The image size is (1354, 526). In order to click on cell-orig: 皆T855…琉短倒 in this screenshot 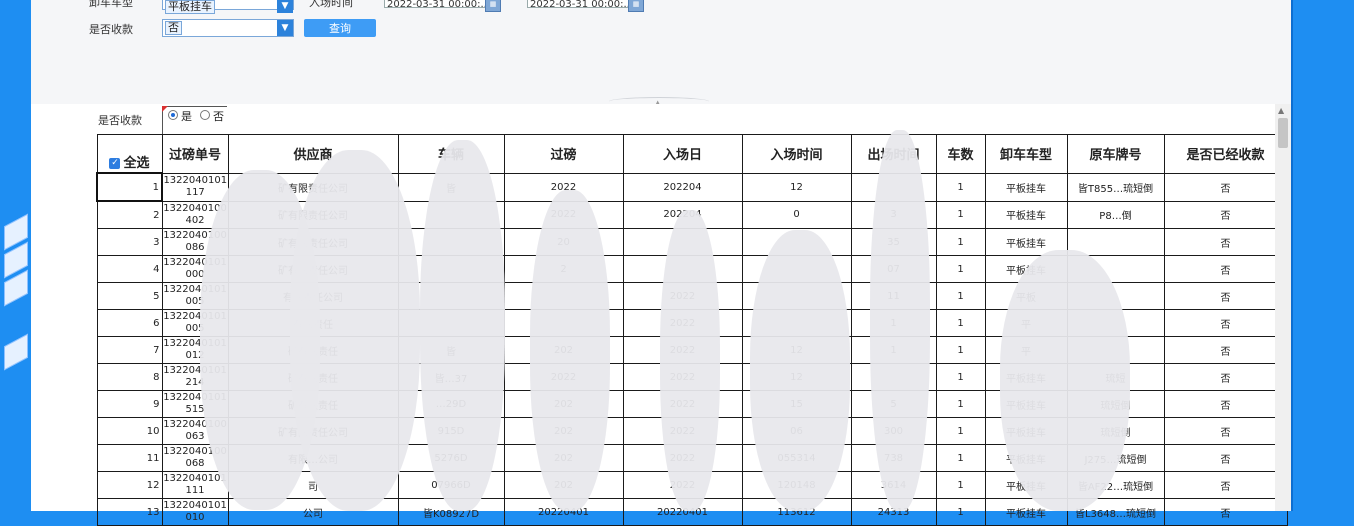, I will do `click(1115, 187)`.